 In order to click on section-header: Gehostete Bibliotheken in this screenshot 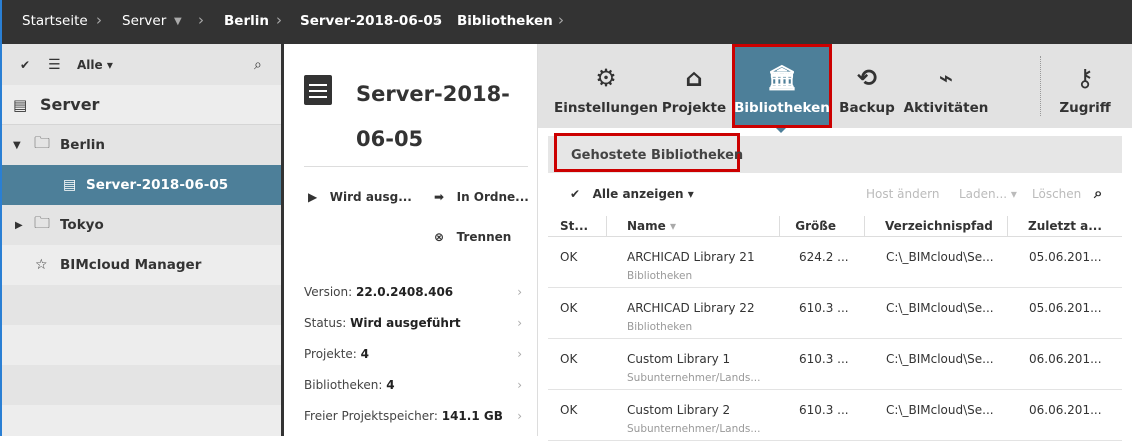, I will do `click(835, 153)`.